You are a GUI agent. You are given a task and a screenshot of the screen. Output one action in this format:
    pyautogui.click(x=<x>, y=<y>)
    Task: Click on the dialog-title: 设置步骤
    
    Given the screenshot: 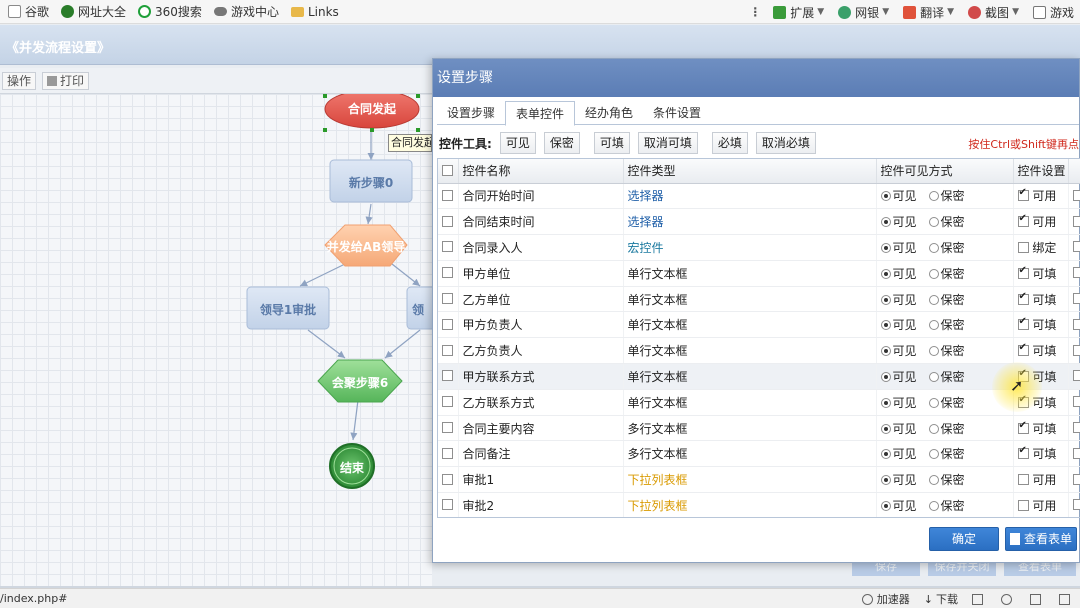 What is the action you would take?
    pyautogui.click(x=756, y=78)
    